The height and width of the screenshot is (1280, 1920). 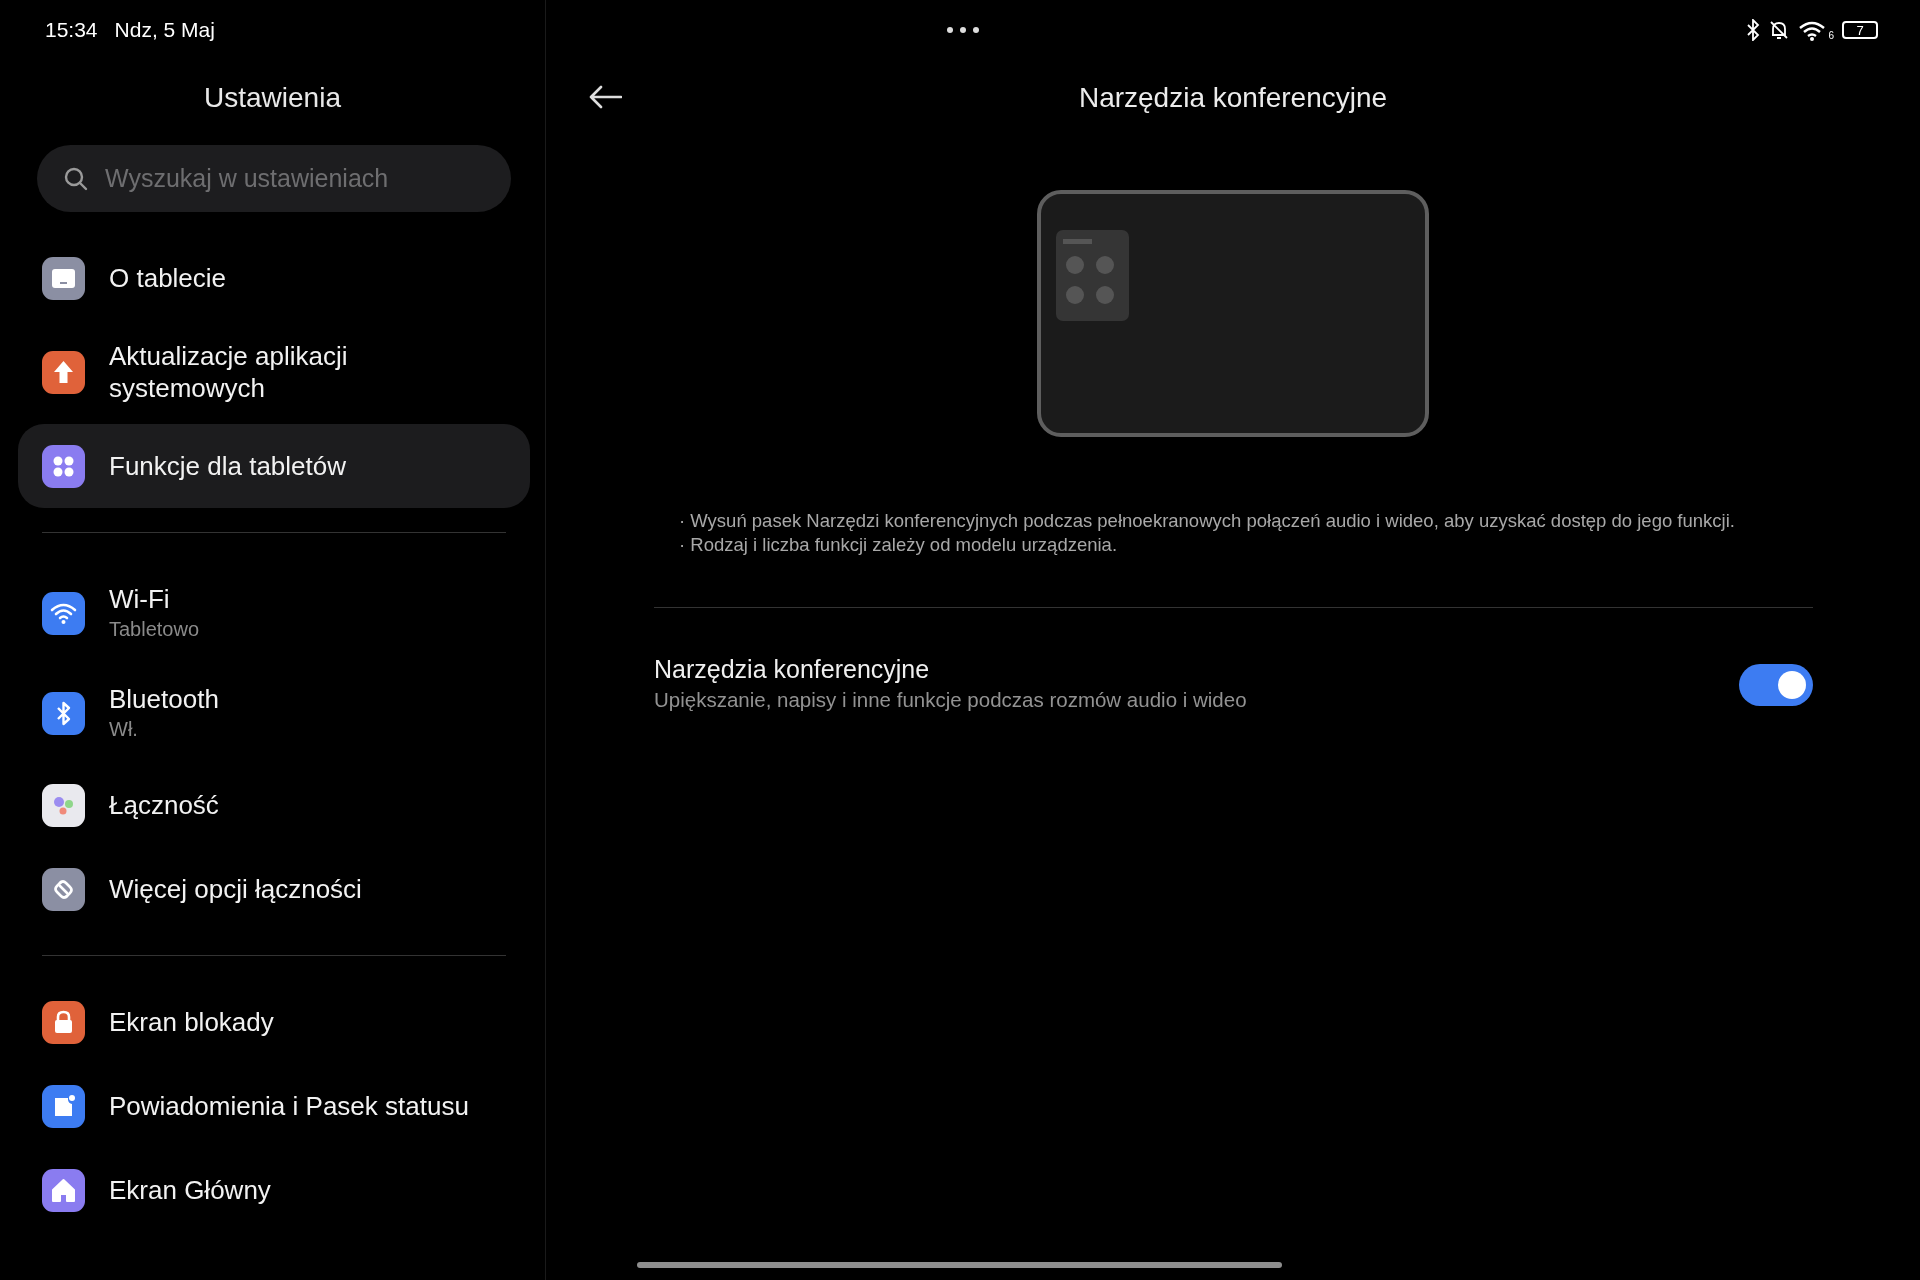 What do you see at coordinates (272, 98) in the screenshot?
I see `sidebar-title: Ustawienia` at bounding box center [272, 98].